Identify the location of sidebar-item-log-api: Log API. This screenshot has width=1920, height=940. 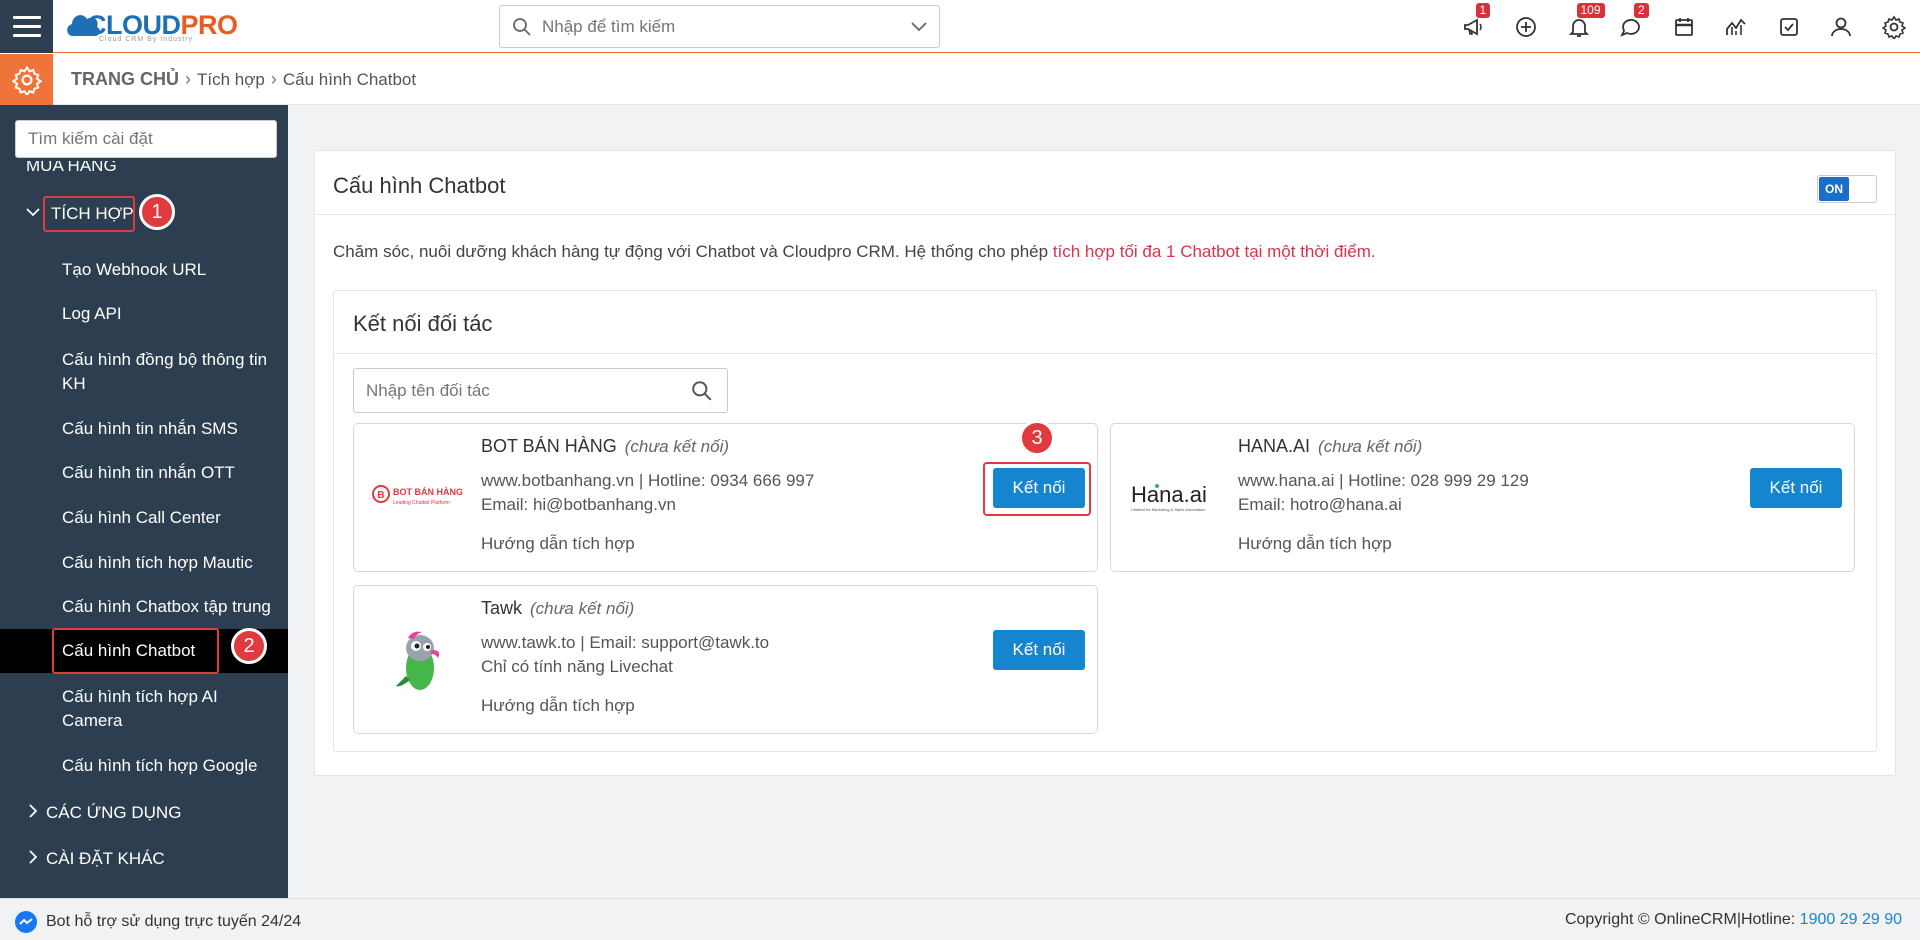
(172, 314).